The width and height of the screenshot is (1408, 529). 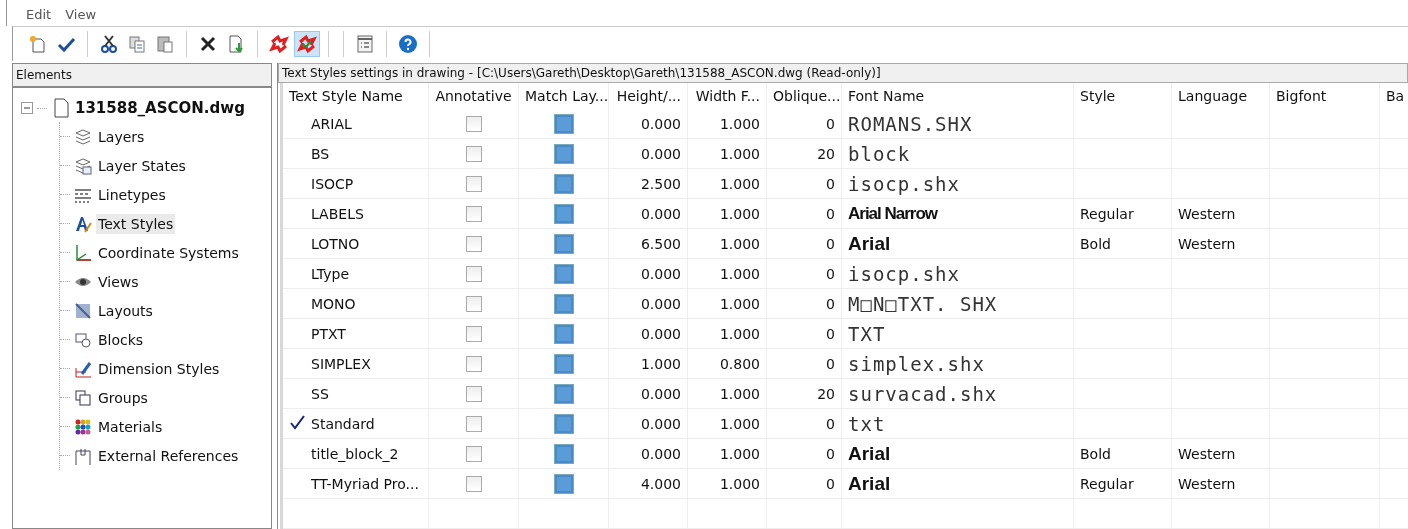 I want to click on menu-item: Edit, so click(x=39, y=16).